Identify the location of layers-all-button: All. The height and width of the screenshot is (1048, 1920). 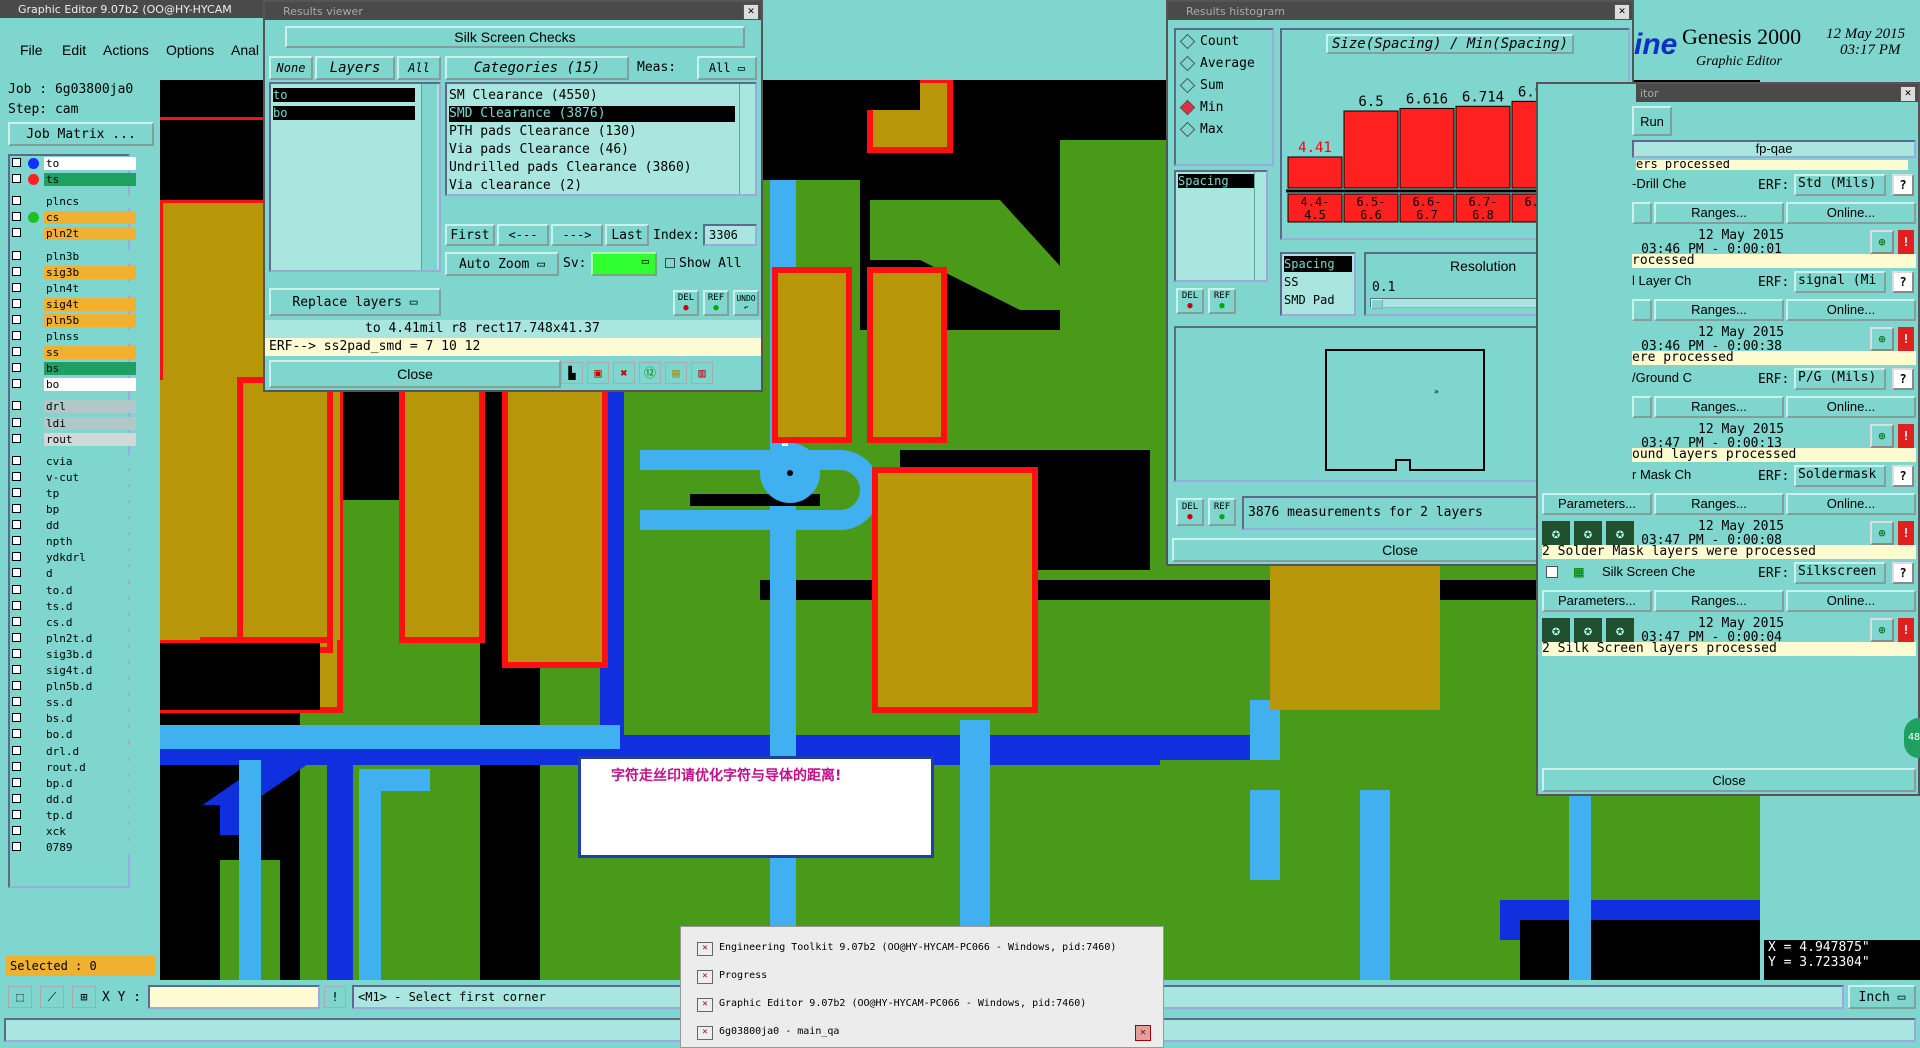
(419, 68).